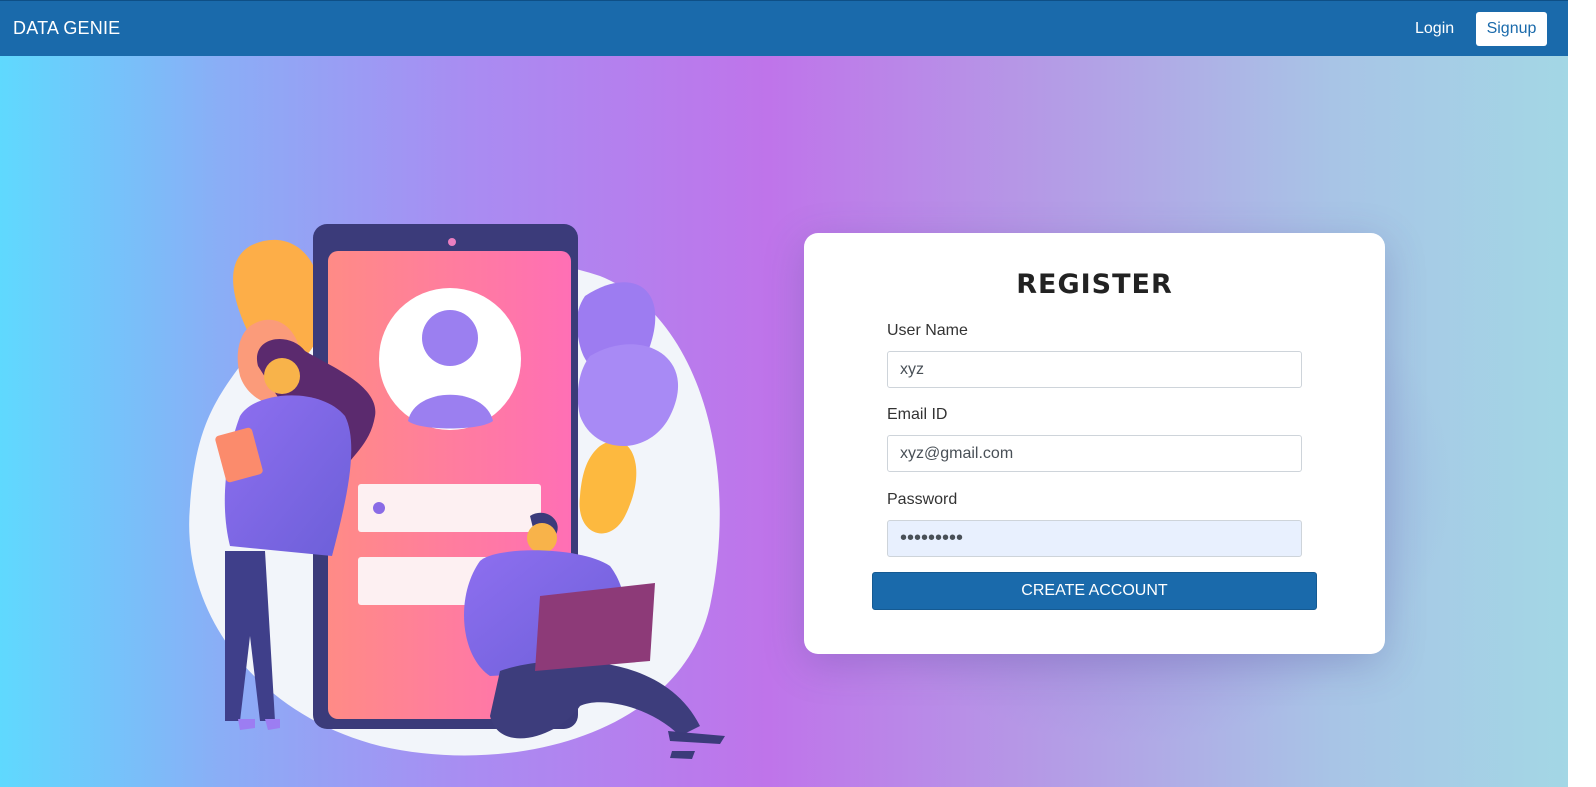 The height and width of the screenshot is (787, 1596). What do you see at coordinates (379, 508) in the screenshot?
I see `phone-input-dot-shape` at bounding box center [379, 508].